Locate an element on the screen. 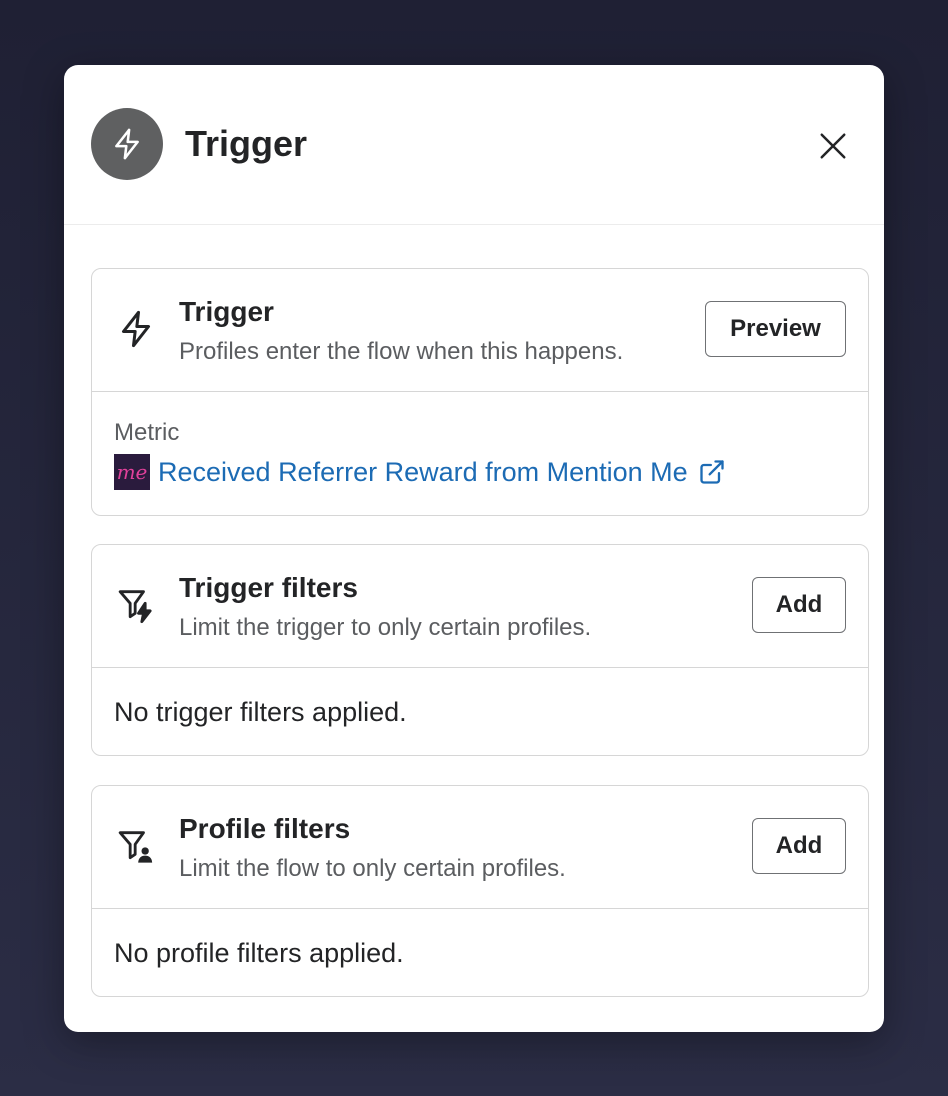 The image size is (948, 1096). add-trigger-filter-button: Add is located at coordinates (799, 605).